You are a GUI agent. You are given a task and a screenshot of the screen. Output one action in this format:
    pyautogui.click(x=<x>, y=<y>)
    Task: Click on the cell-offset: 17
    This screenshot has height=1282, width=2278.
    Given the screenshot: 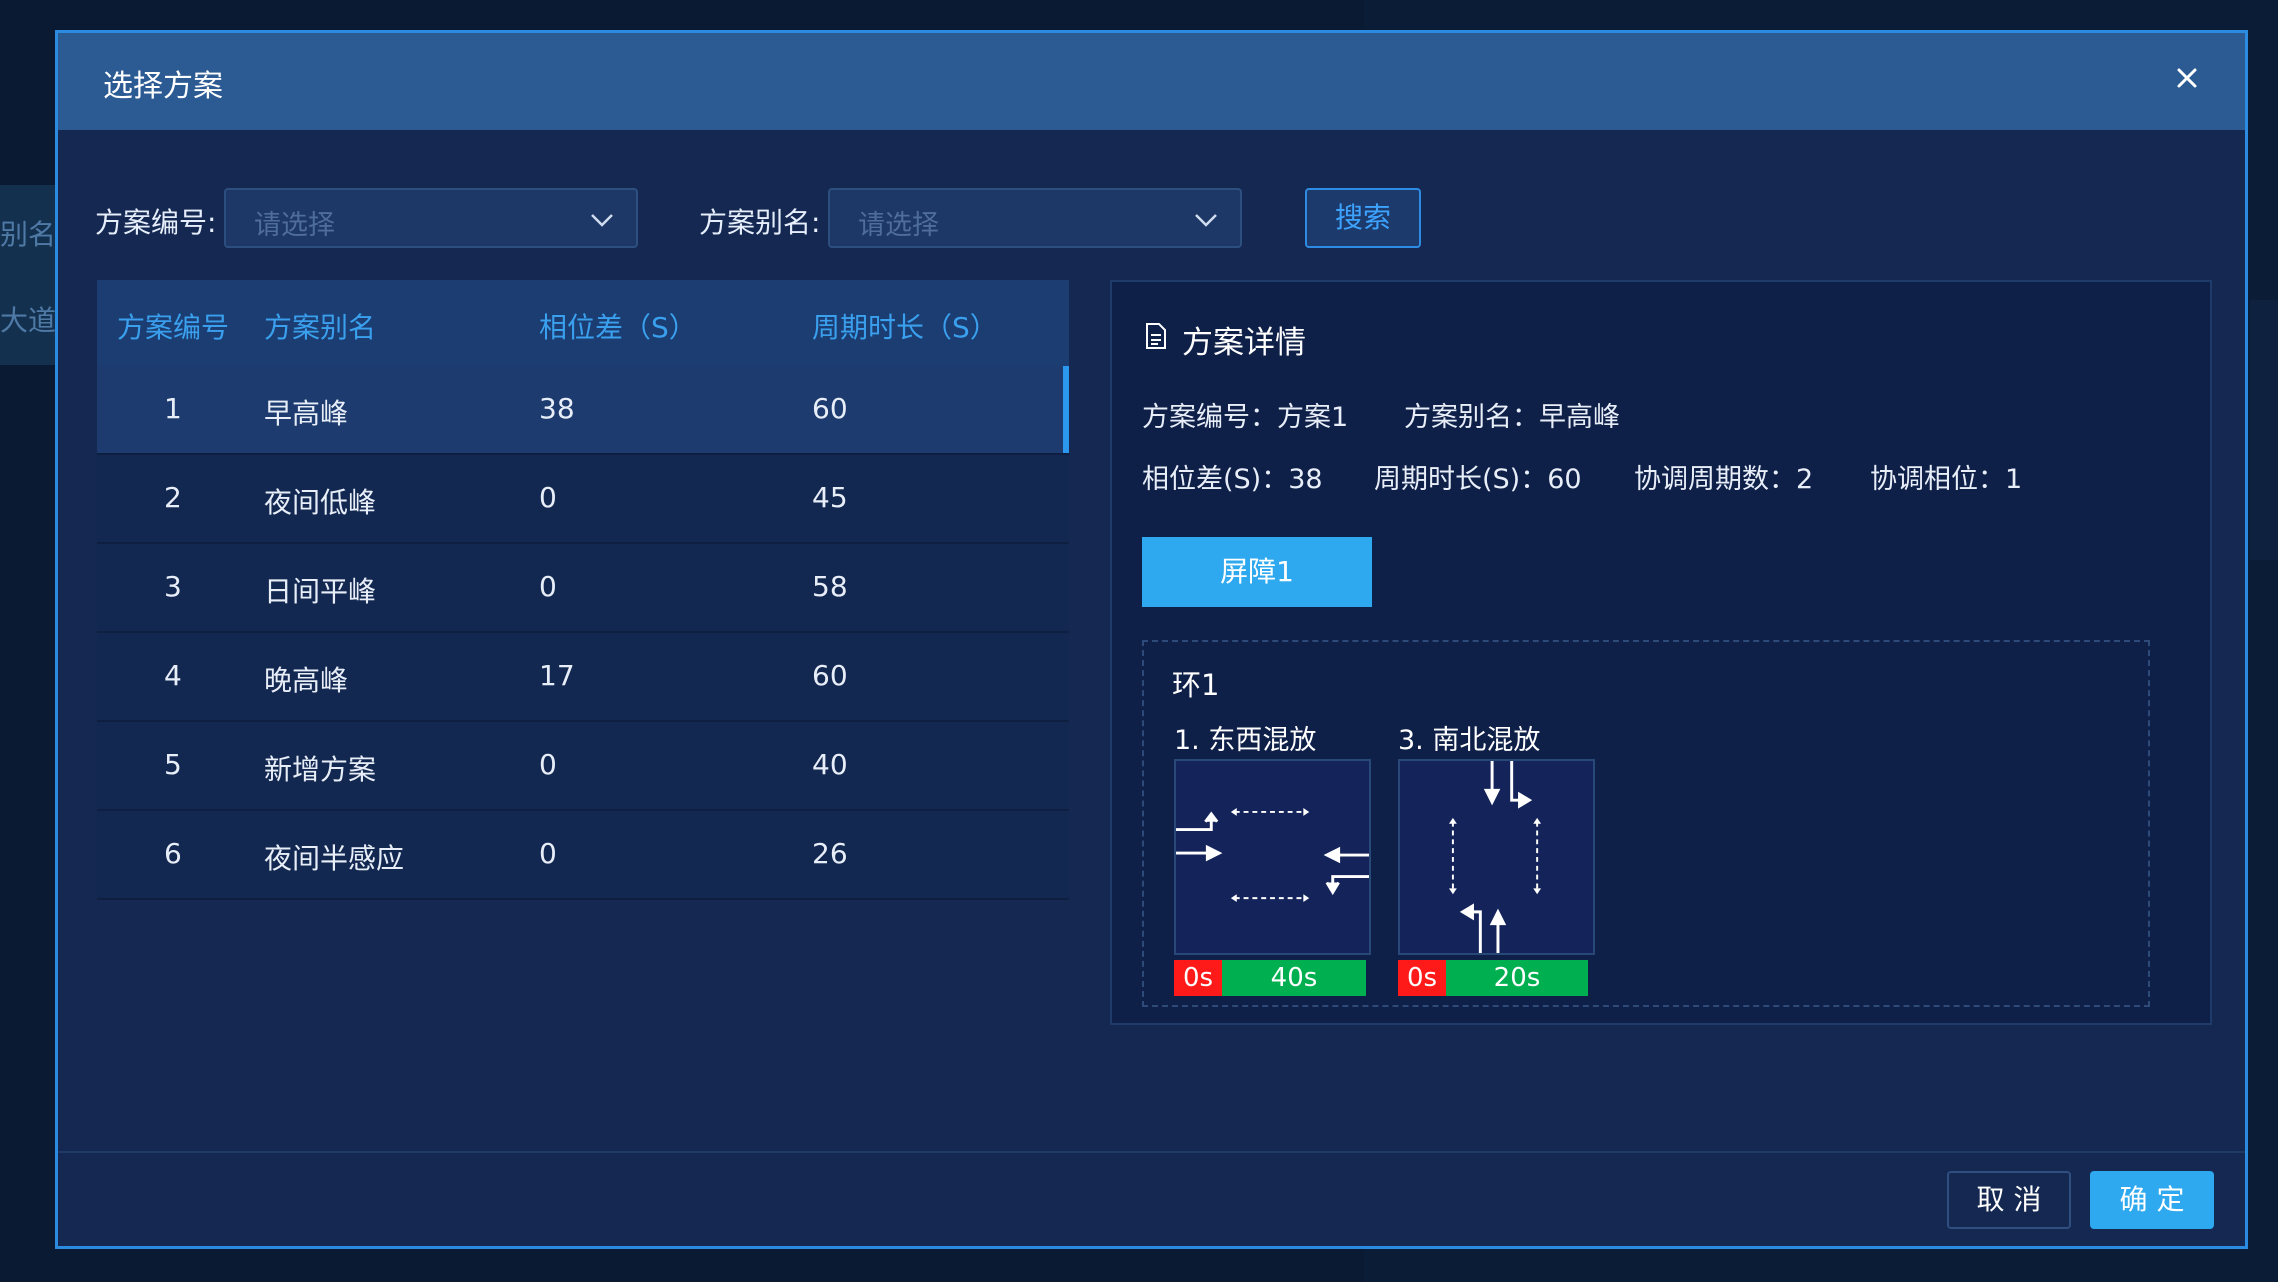 What is the action you would take?
    pyautogui.click(x=557, y=675)
    